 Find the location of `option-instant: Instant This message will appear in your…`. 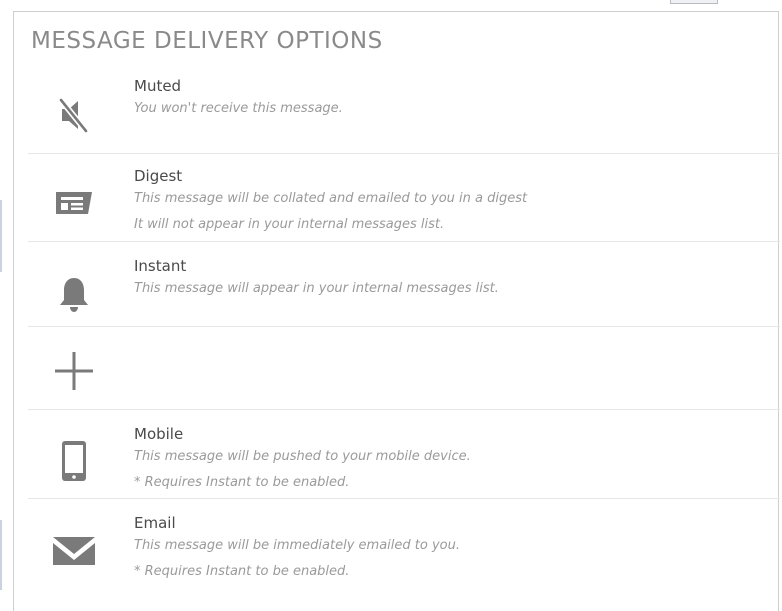

option-instant: Instant This message will appear in your… is located at coordinates (397, 284).